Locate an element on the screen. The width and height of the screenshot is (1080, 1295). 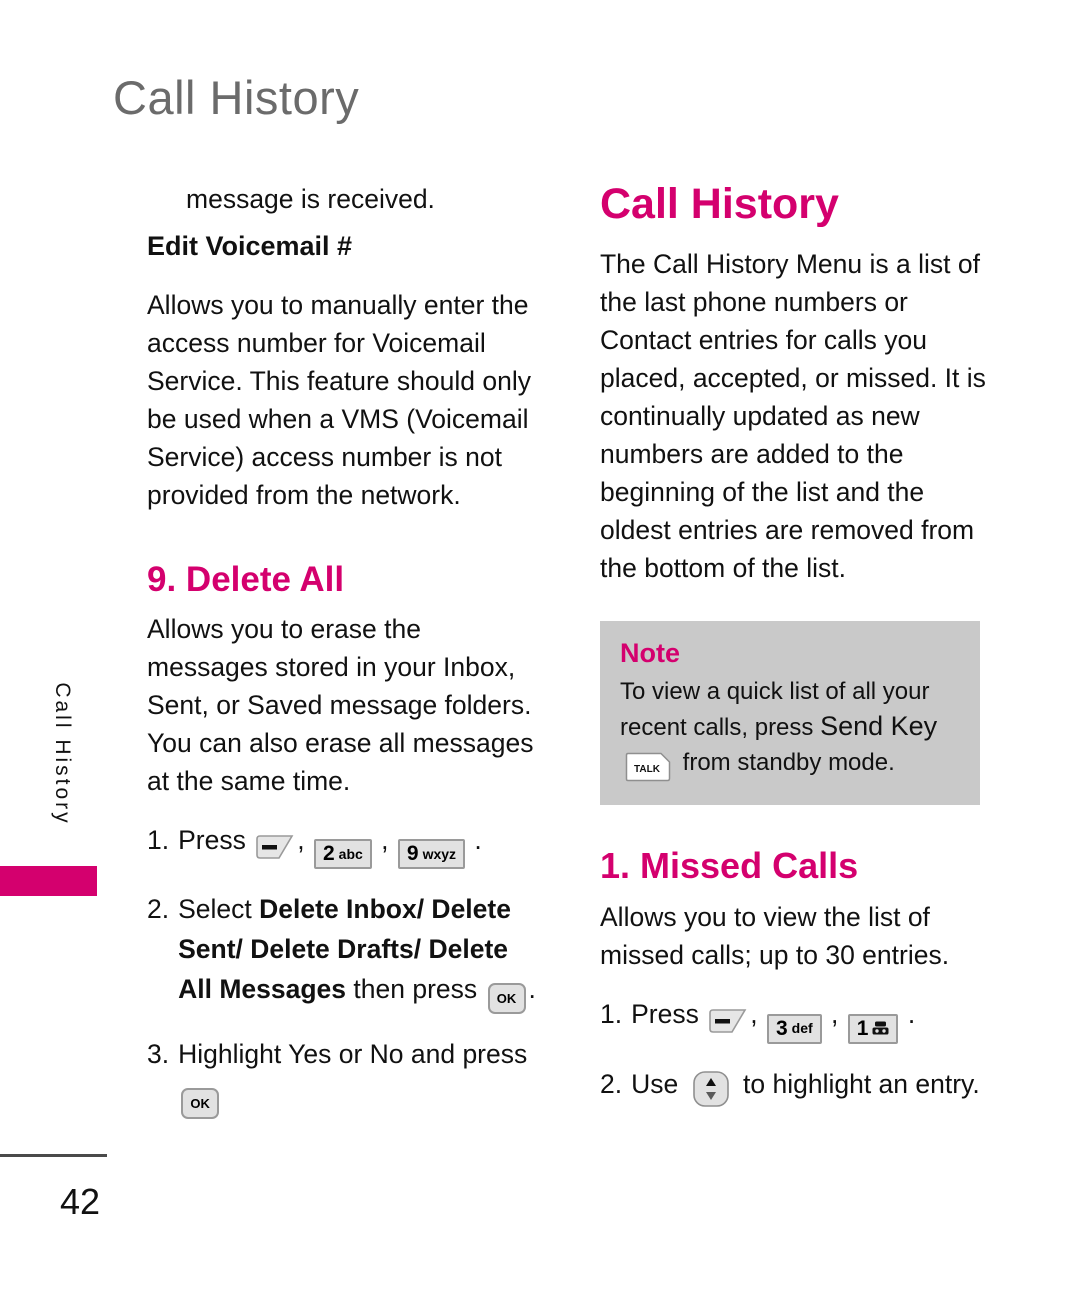
step-lead-text: Use is located at coordinates (655, 1083).